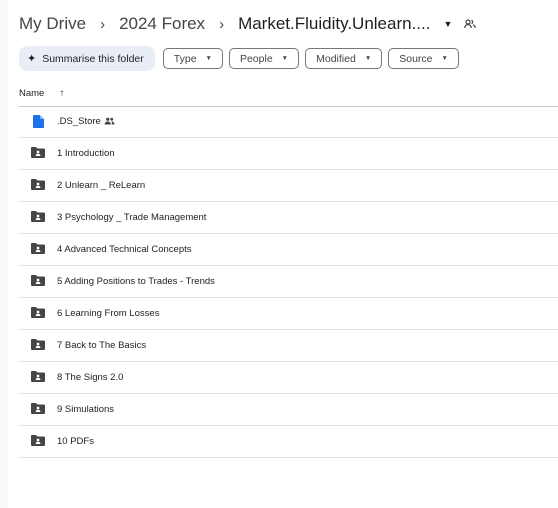  What do you see at coordinates (4, 254) in the screenshot?
I see `sidebar-edge` at bounding box center [4, 254].